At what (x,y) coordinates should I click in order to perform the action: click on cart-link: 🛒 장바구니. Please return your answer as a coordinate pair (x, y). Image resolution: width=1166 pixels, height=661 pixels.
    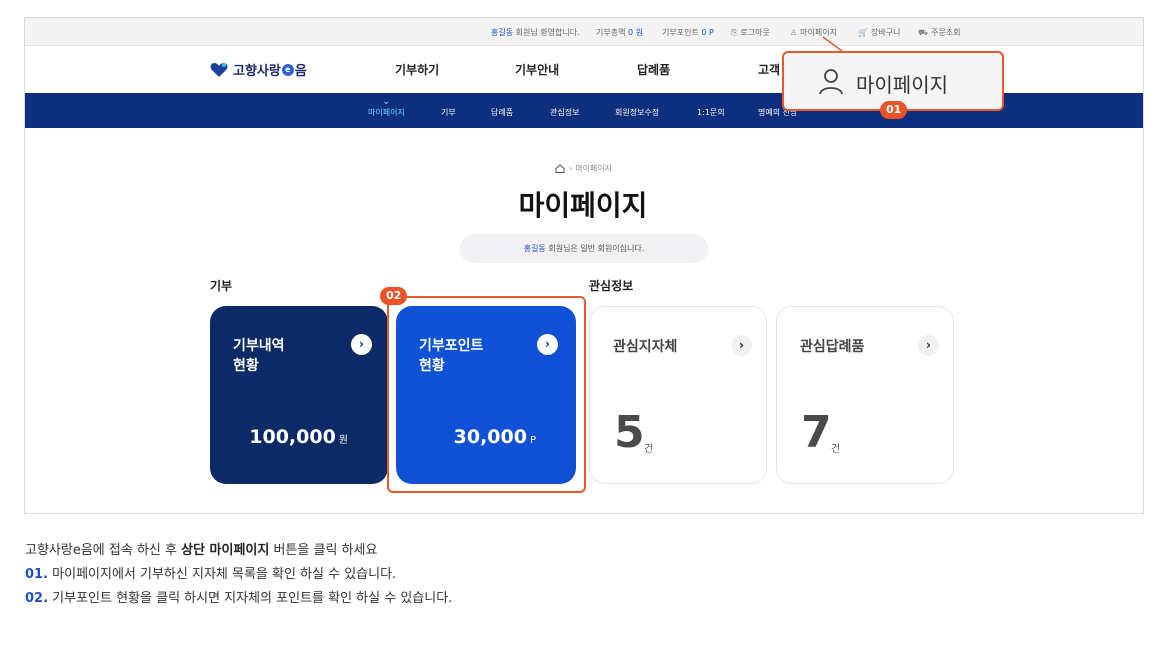
    Looking at the image, I should click on (879, 32).